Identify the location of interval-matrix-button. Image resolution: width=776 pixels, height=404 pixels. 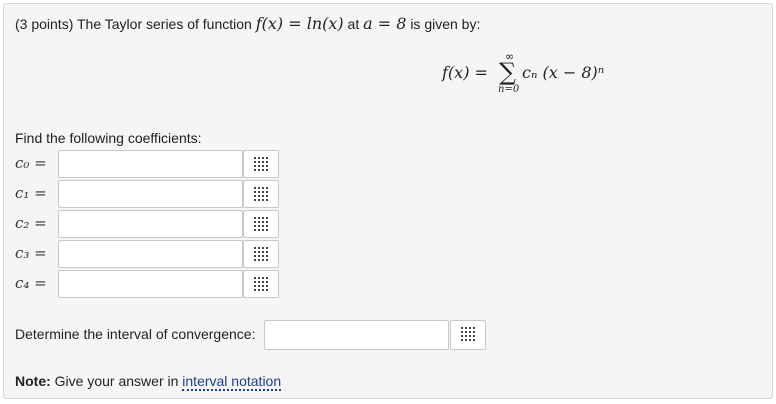
(468, 335).